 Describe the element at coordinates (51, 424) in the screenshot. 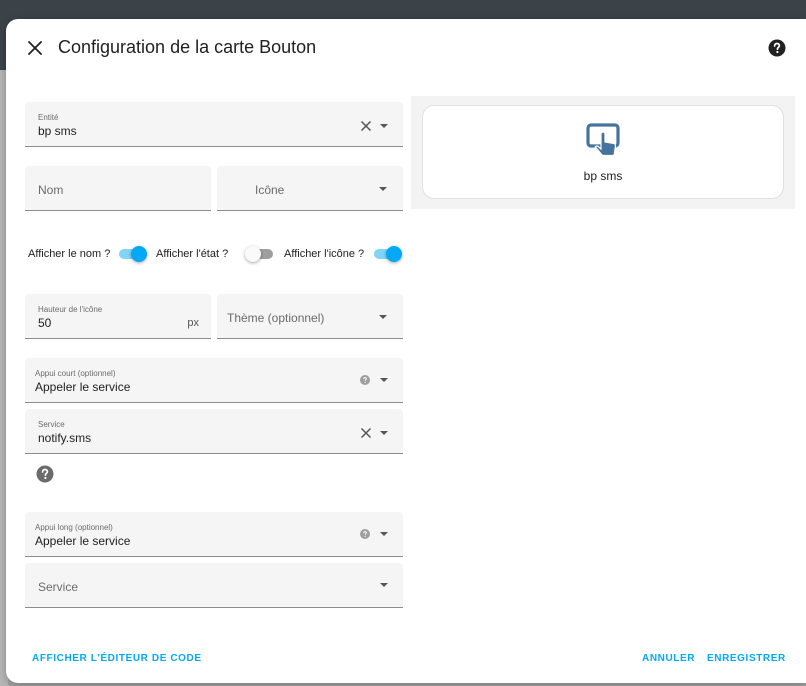

I see `tap-service-label: Service` at that location.